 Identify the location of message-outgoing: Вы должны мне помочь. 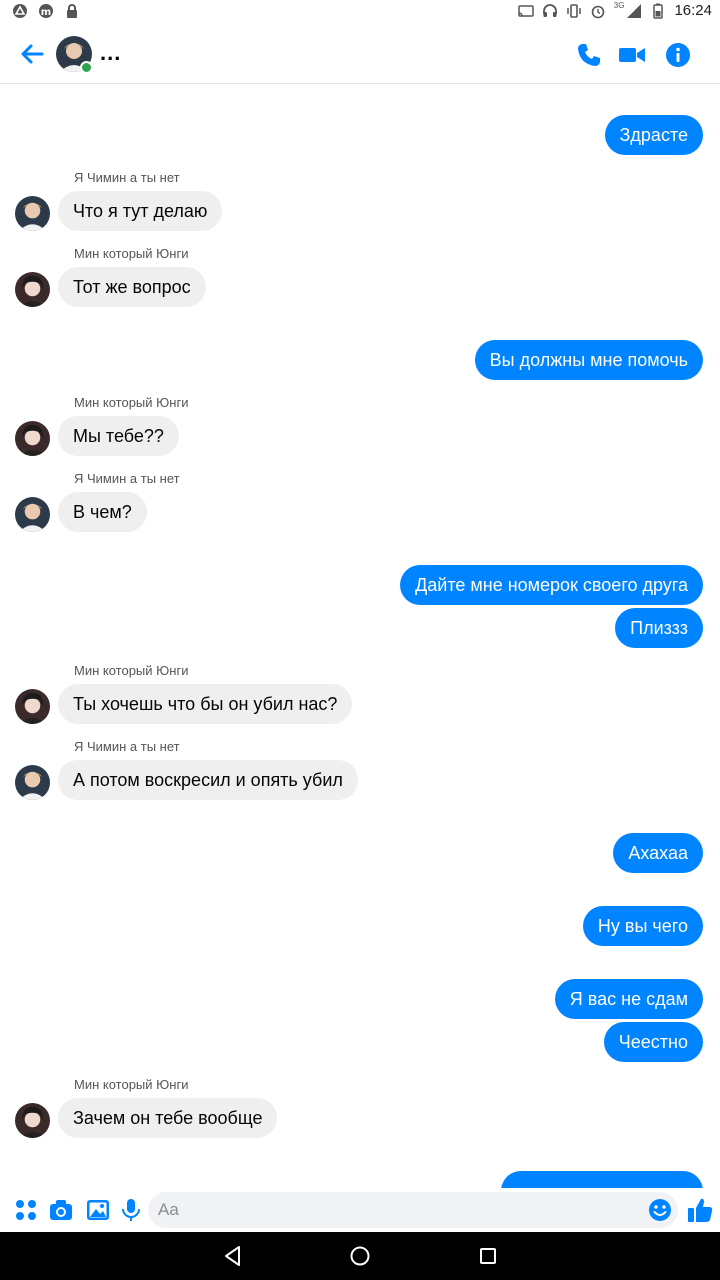
(588, 360).